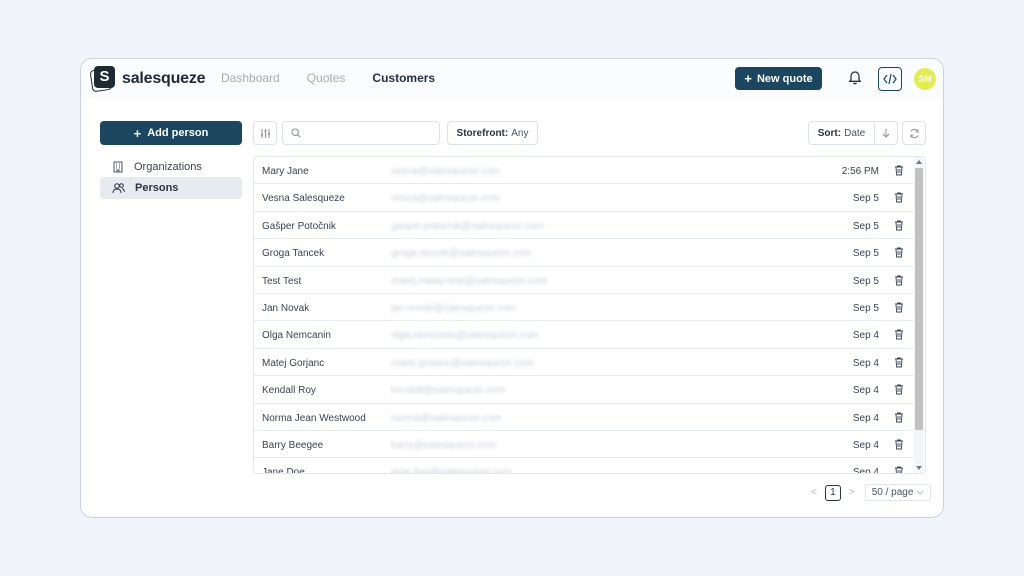 This screenshot has width=1024, height=576. I want to click on nav-dashboard: Dashboard, so click(250, 78).